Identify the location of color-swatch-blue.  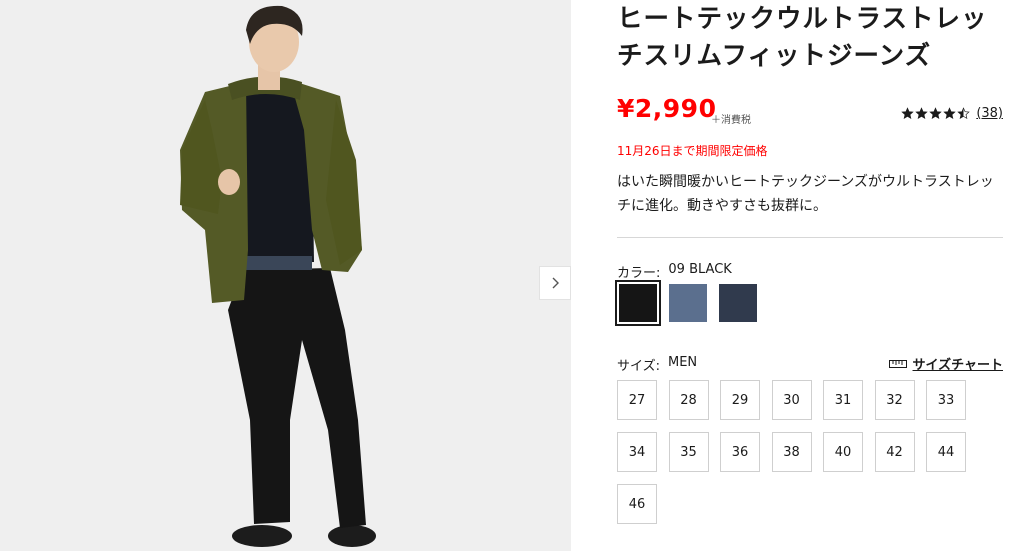
(688, 303).